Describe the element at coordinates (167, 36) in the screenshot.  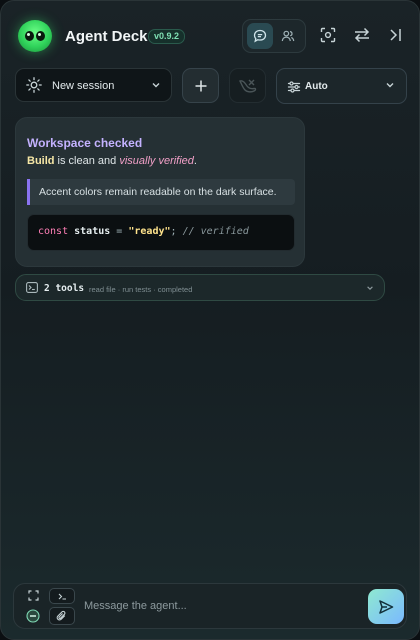
I see `version-badge: v0.9.2` at that location.